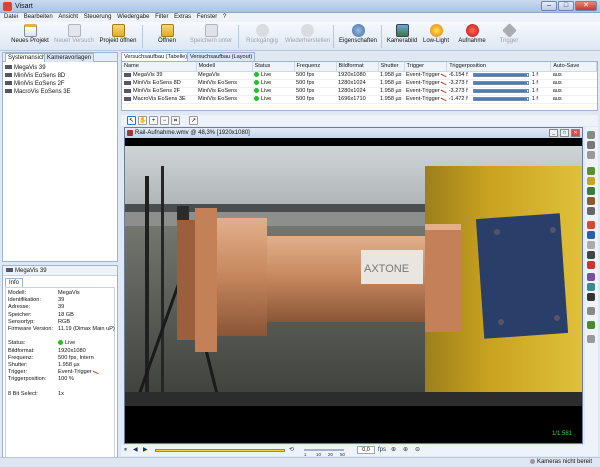 The width and height of the screenshot is (600, 467). What do you see at coordinates (591, 245) in the screenshot?
I see `overlay-icon` at bounding box center [591, 245].